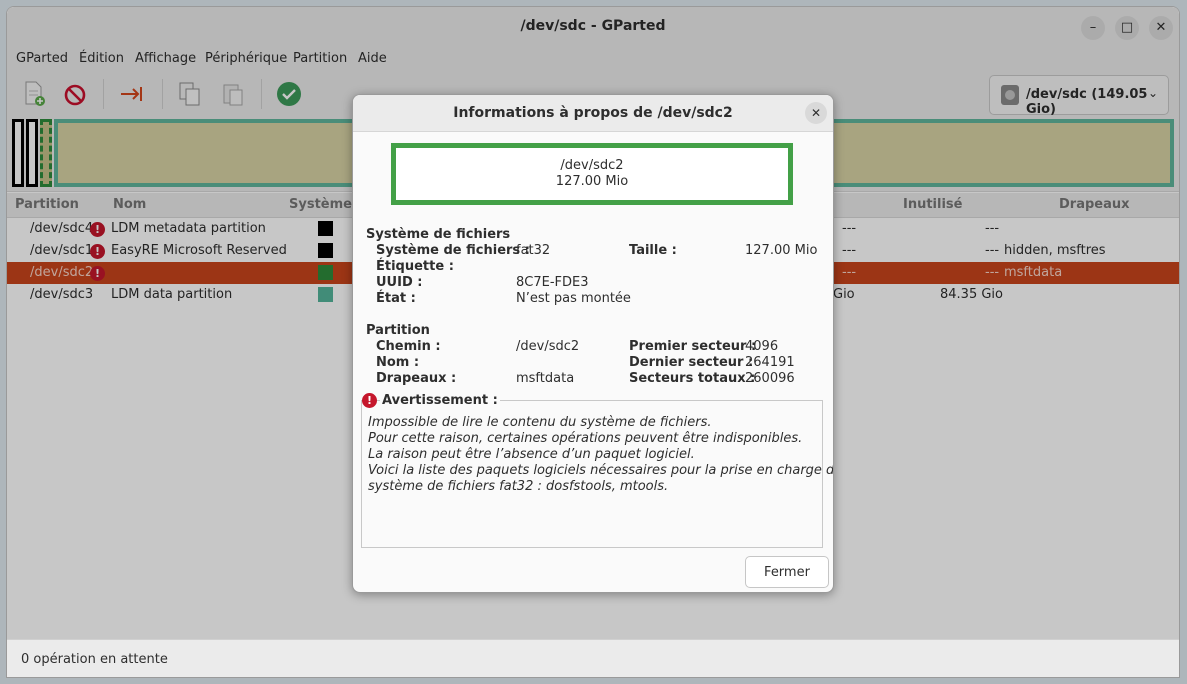 The image size is (1187, 684). Describe the element at coordinates (552, 282) in the screenshot. I see `uuid-value: 8C7E-FDE3` at that location.